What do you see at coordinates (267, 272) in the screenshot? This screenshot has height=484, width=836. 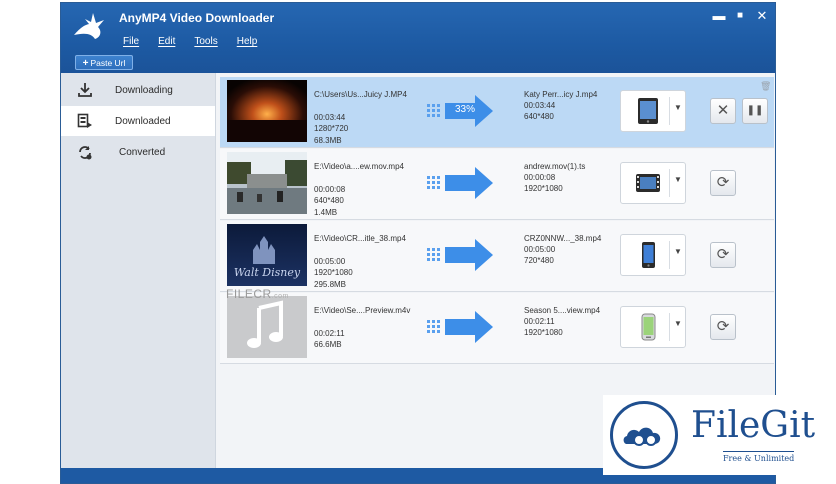 I see `svg-text: Walt Disney` at bounding box center [267, 272].